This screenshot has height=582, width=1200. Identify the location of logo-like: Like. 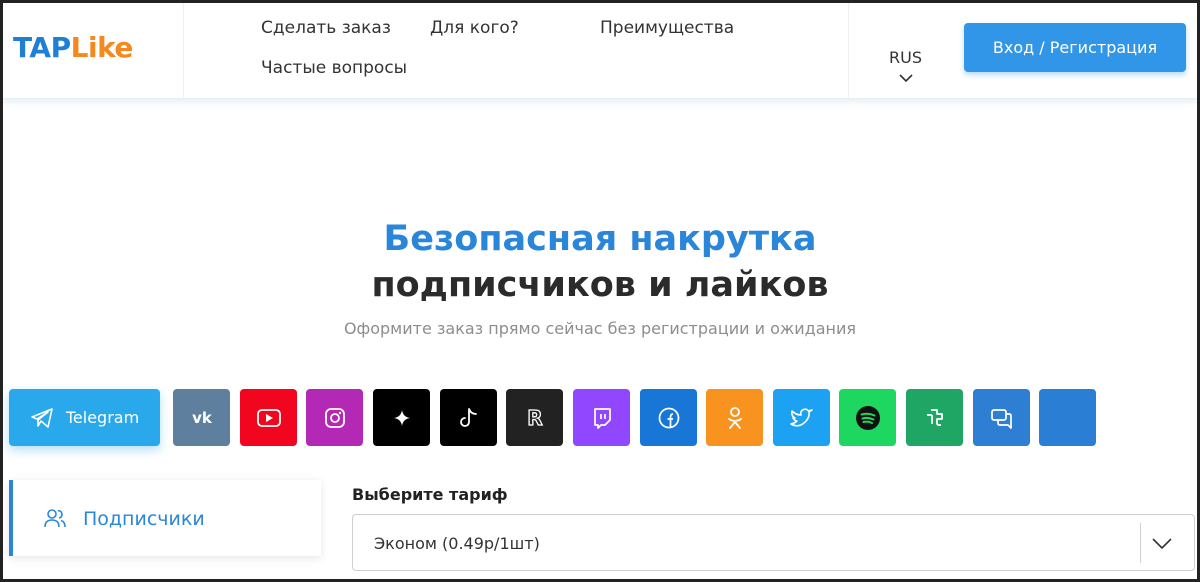
(102, 47).